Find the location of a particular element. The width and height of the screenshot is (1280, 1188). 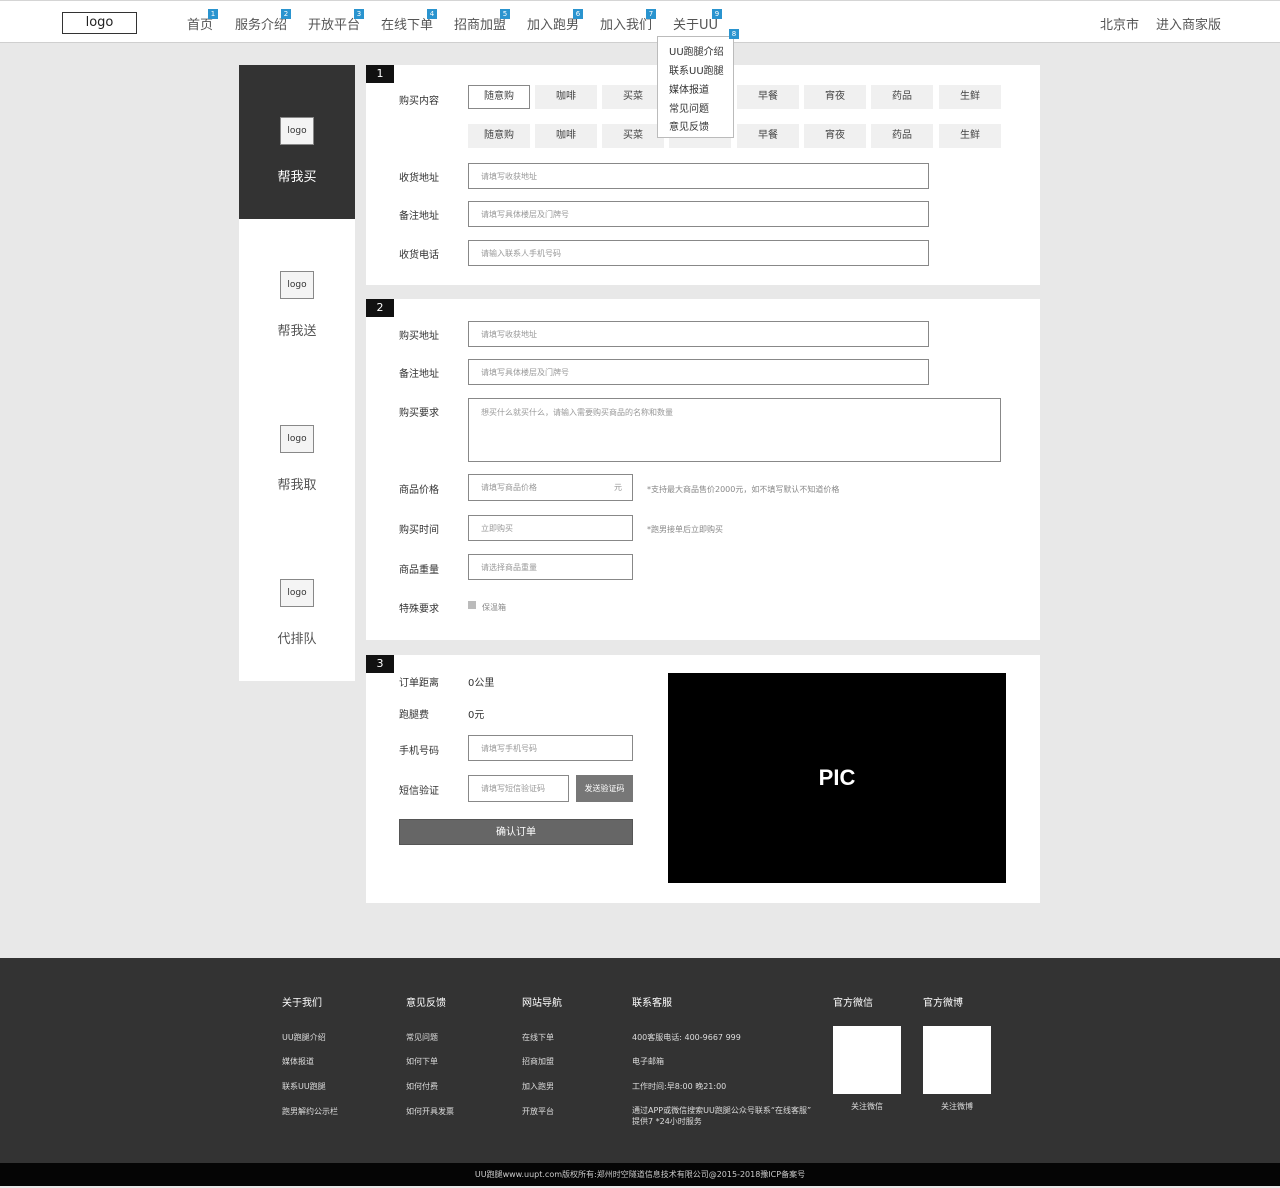

nav-badge: 7 is located at coordinates (651, 14).